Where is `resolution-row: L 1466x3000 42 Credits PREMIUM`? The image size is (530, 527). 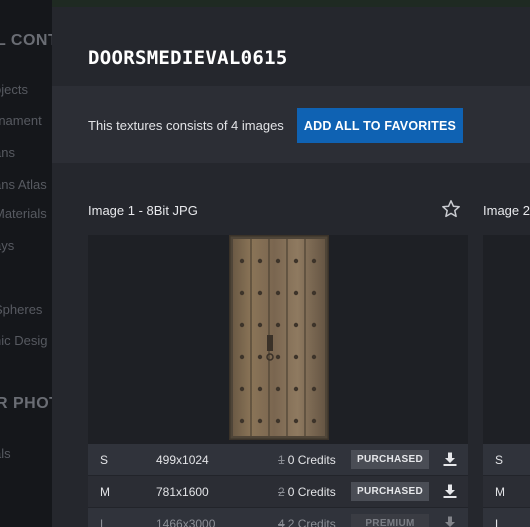 resolution-row: L 1466x3000 42 Credits PREMIUM is located at coordinates (278, 517).